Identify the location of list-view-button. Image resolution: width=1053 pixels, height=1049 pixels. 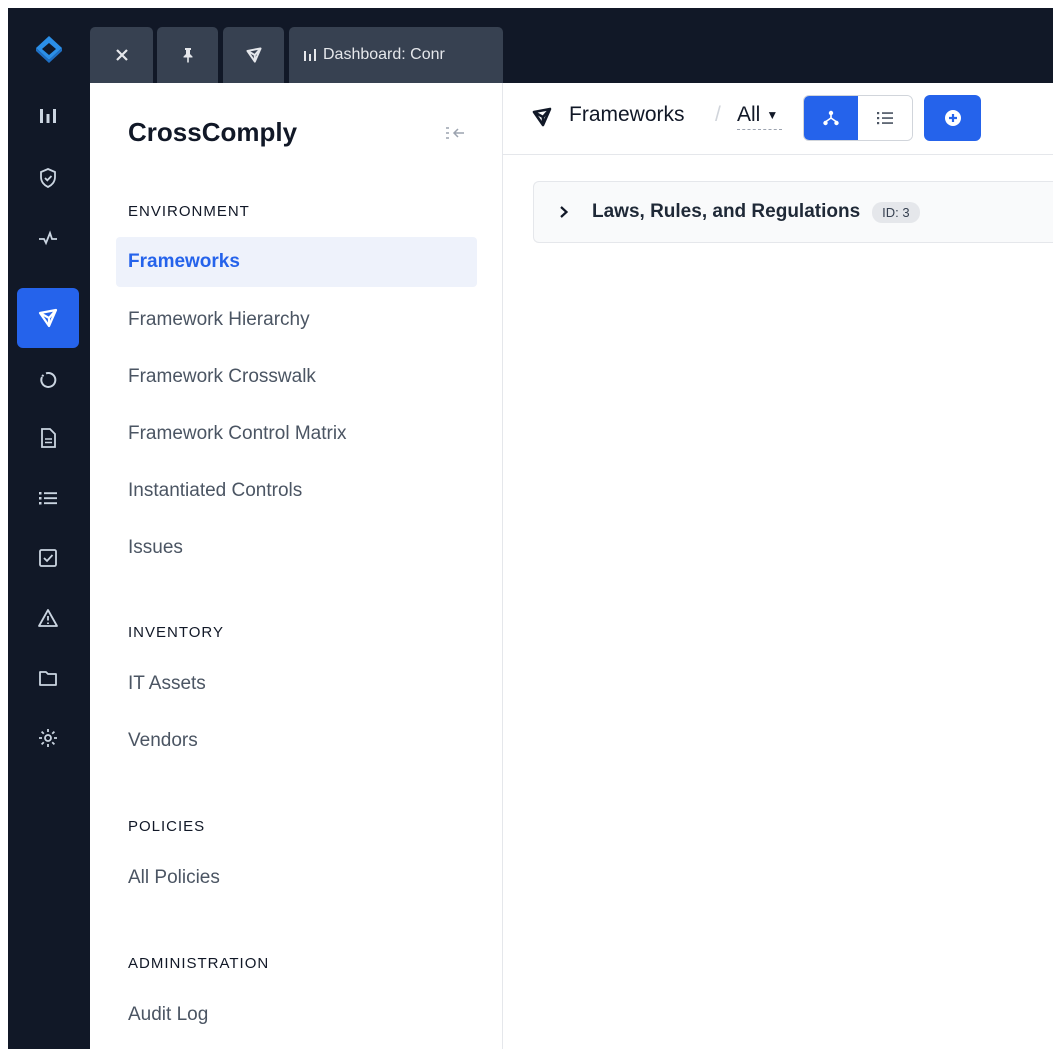
(885, 118).